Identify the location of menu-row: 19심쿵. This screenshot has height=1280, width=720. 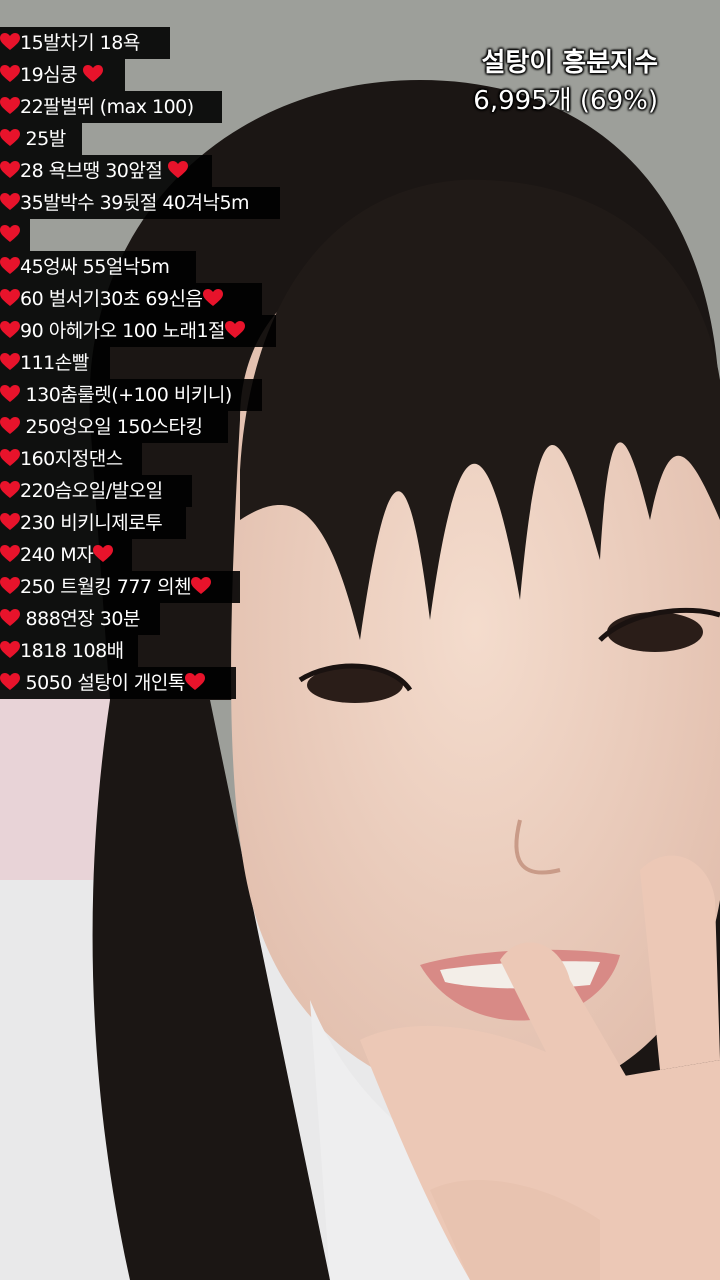
(145, 75).